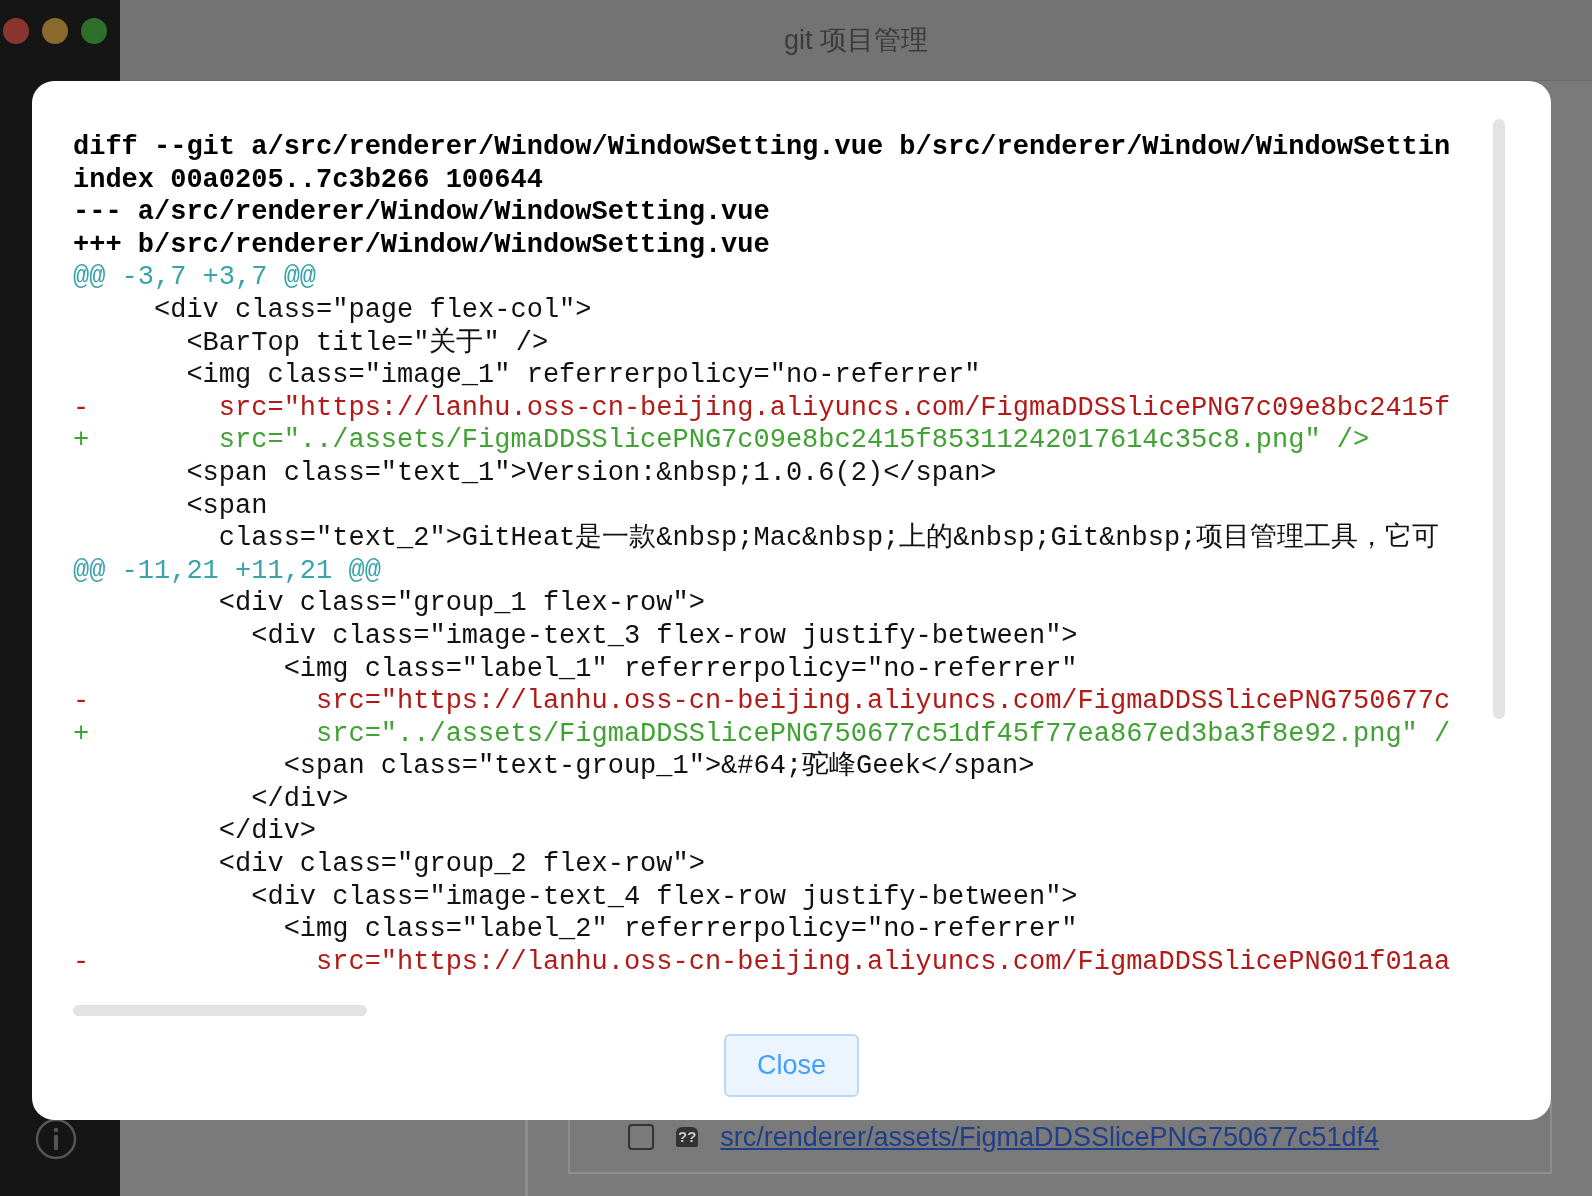 This screenshot has width=1592, height=1196. What do you see at coordinates (16, 31) in the screenshot?
I see `close-window-button` at bounding box center [16, 31].